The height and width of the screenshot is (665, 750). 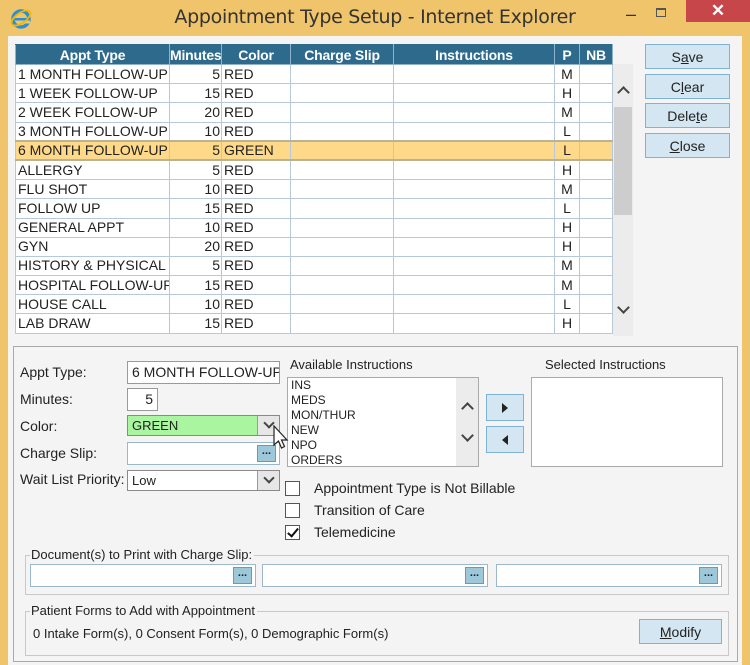 I want to click on column-header-nb: NB, so click(x=596, y=54).